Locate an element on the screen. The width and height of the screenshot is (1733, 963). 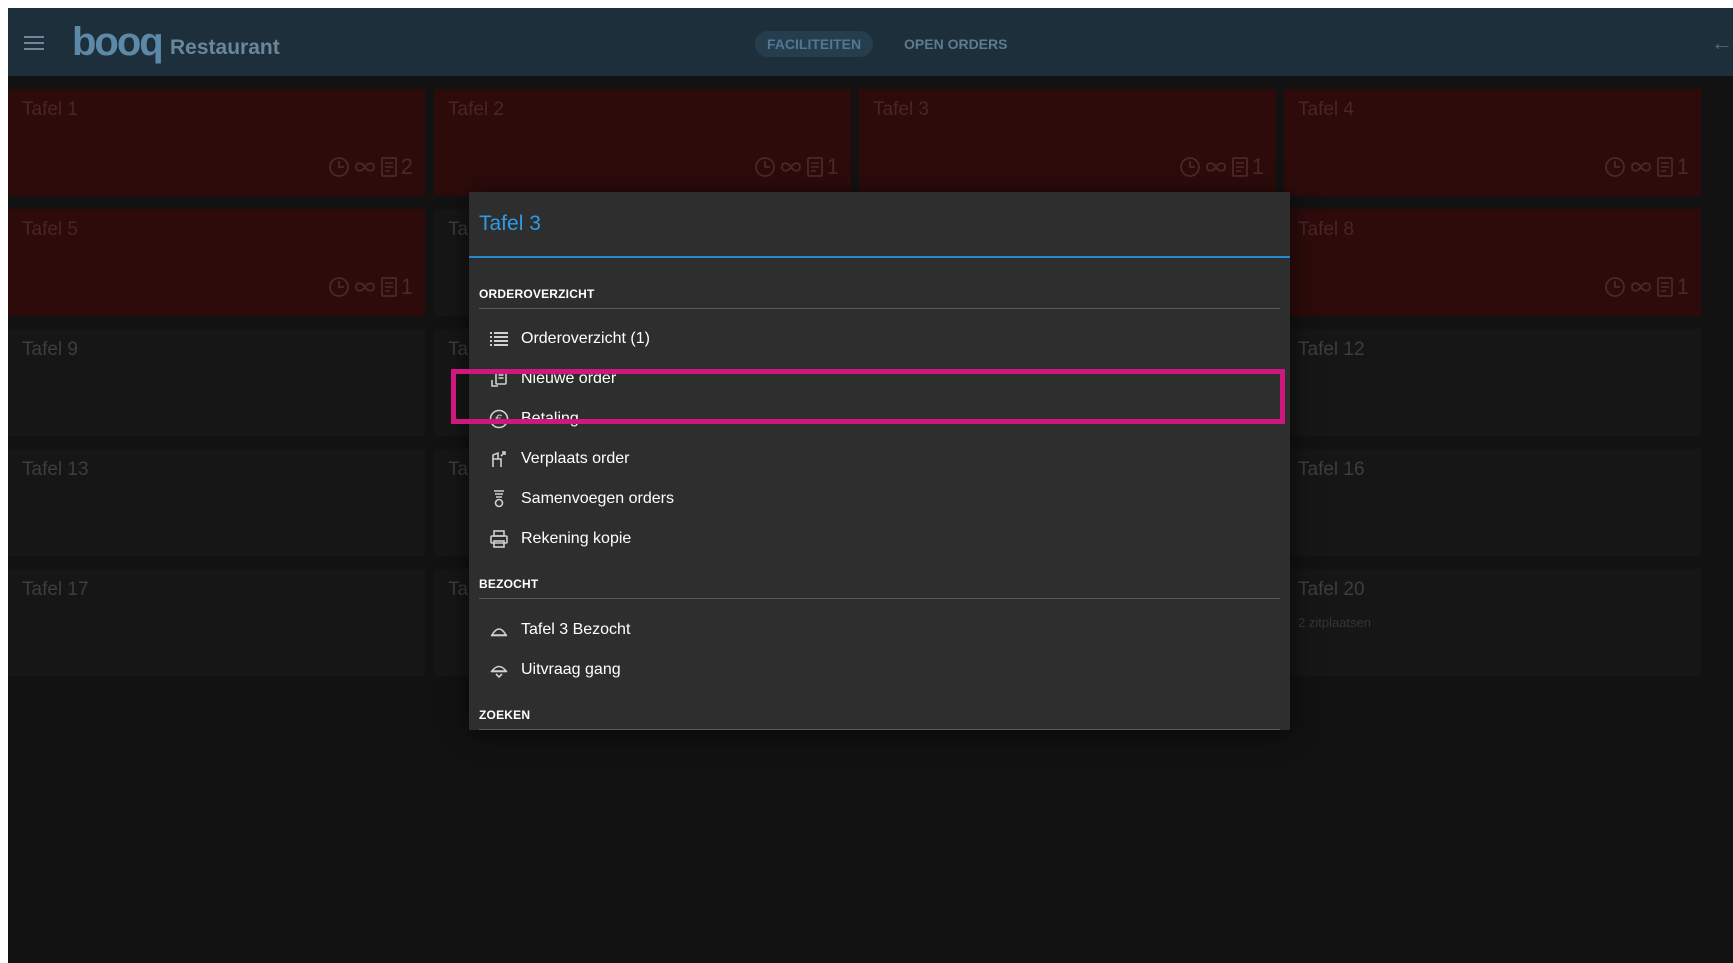
menu-item-verplaats-order: Verplaats order is located at coordinates (879, 459).